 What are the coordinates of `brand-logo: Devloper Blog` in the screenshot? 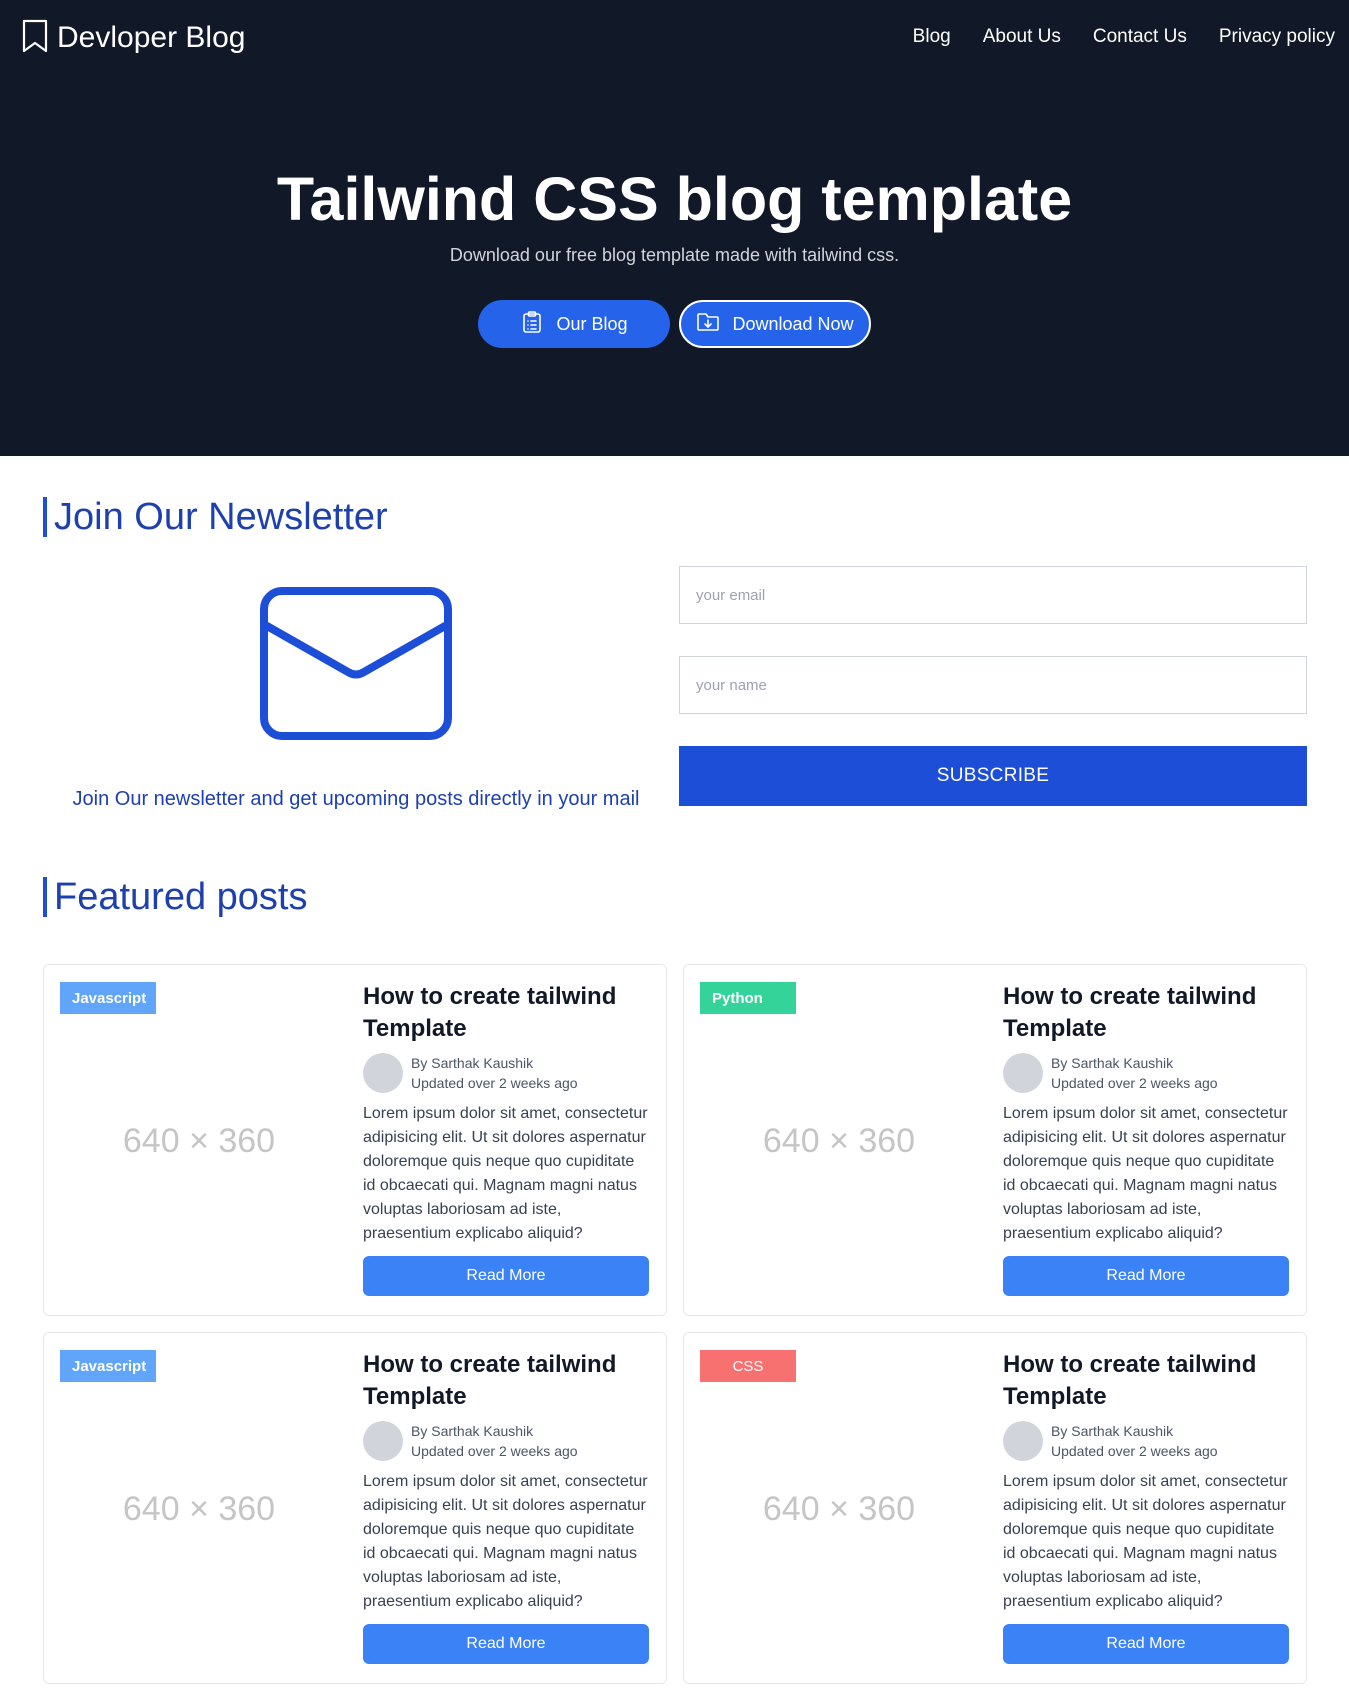 It's located at (133, 38).